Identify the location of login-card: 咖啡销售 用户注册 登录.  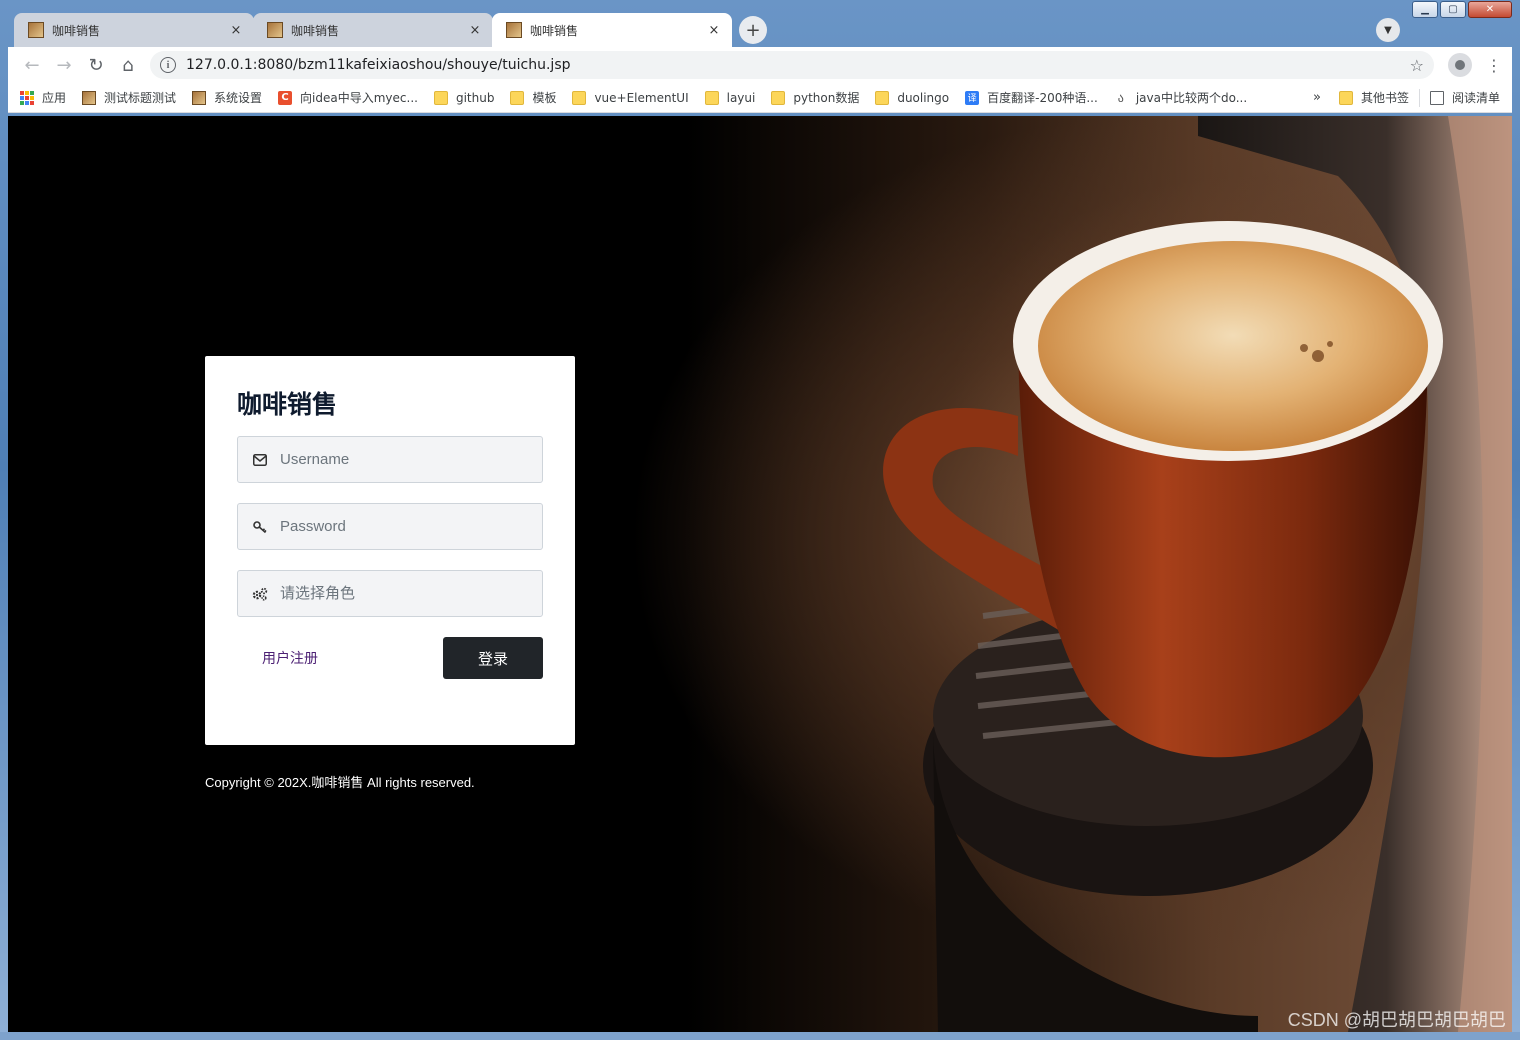
(390, 550).